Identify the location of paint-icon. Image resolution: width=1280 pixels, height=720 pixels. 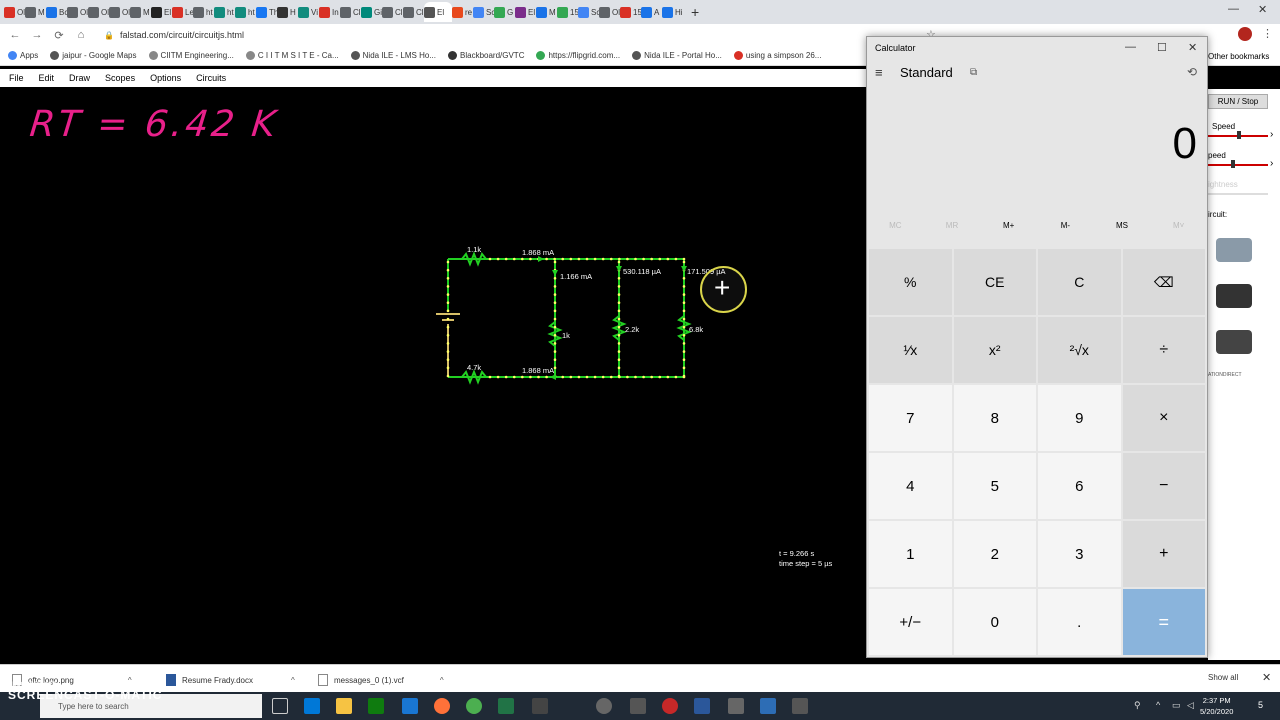
(638, 706).